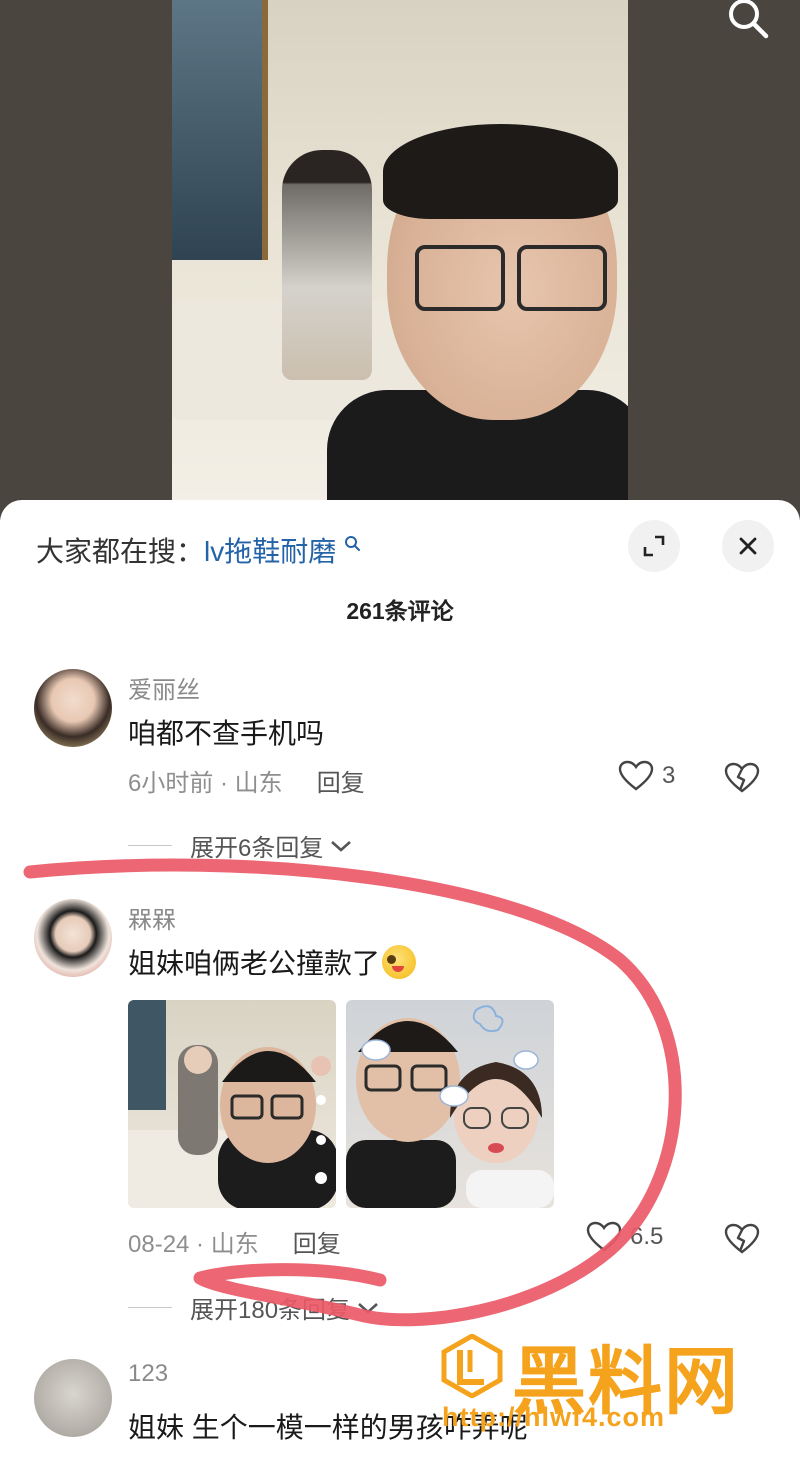 The image size is (800, 1469). I want to click on like-button: 3, so click(646, 776).